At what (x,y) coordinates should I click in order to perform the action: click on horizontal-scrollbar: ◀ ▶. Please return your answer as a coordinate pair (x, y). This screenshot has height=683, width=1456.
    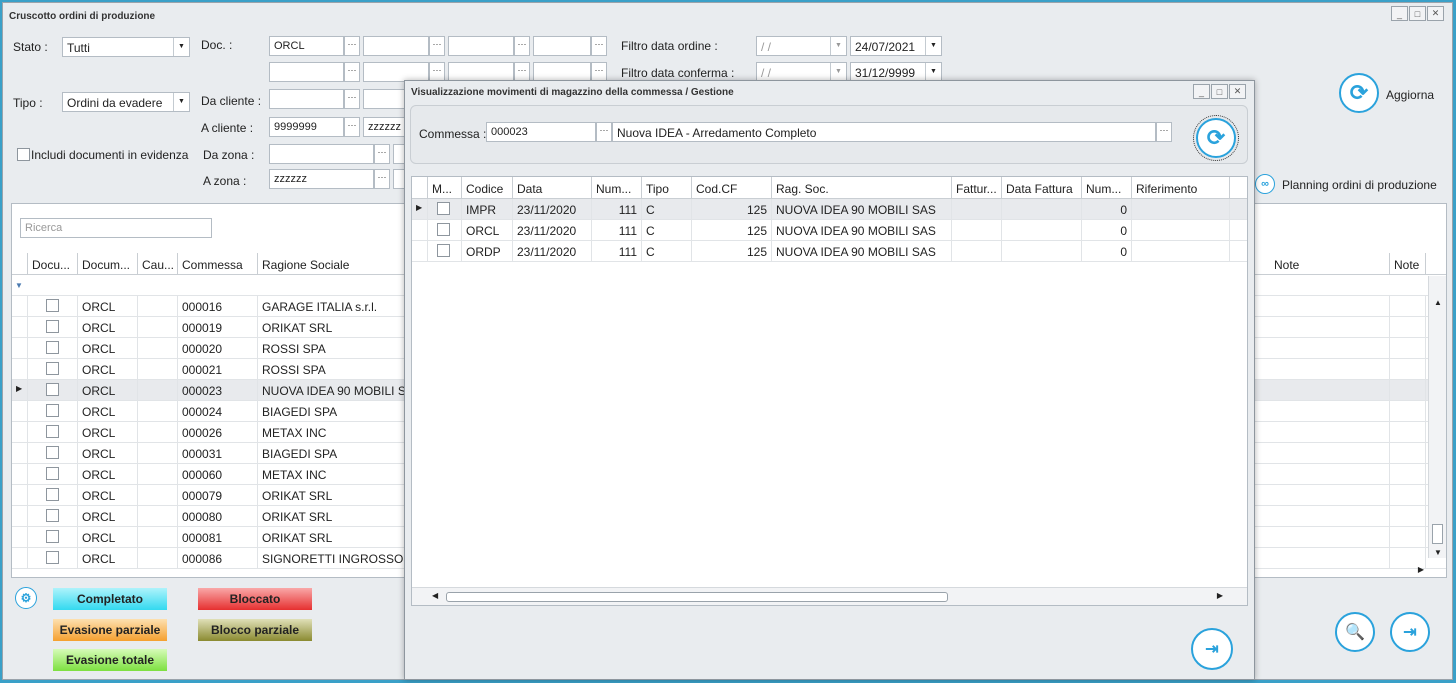
    Looking at the image, I should click on (829, 596).